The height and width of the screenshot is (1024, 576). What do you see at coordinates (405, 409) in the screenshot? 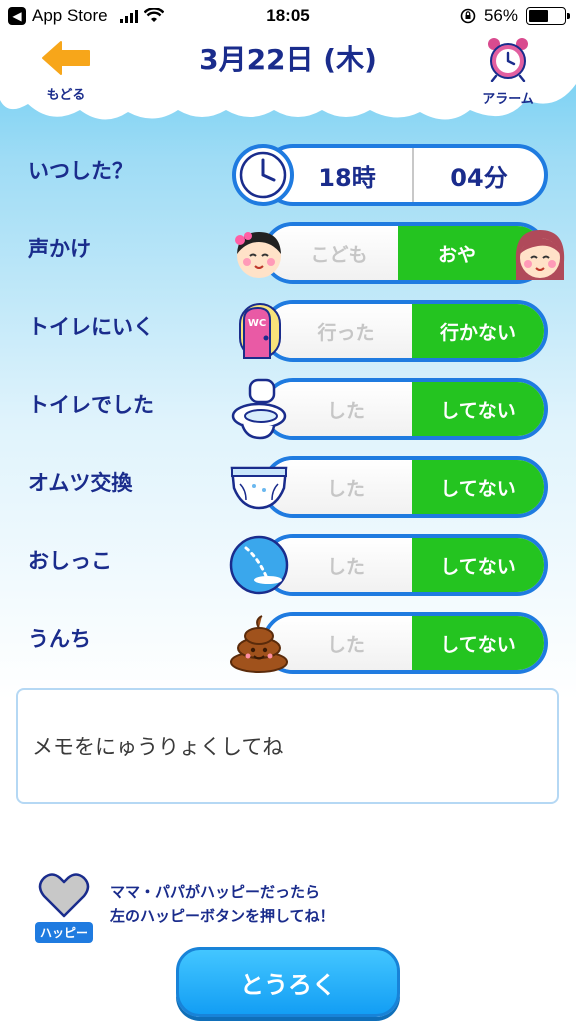
I see `toggle-used-toilet: した してない` at bounding box center [405, 409].